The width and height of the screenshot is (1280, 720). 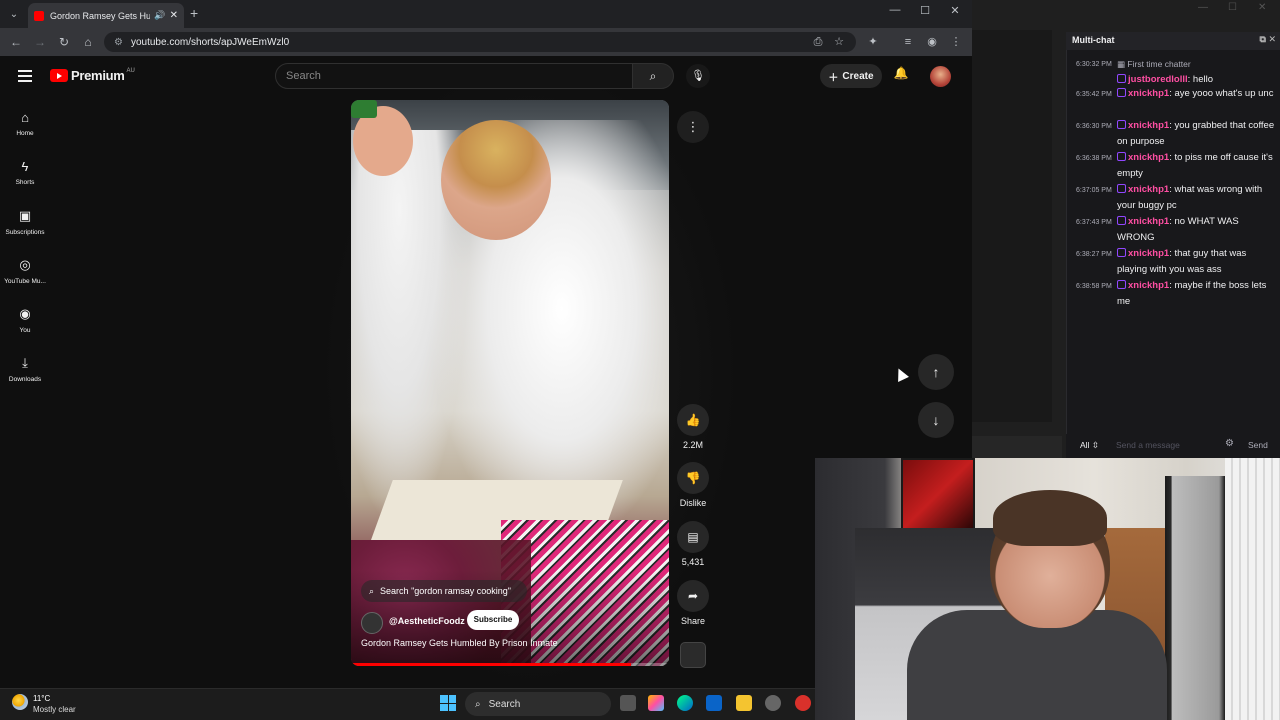 I want to click on profile-icon: ◉, so click(x=932, y=42).